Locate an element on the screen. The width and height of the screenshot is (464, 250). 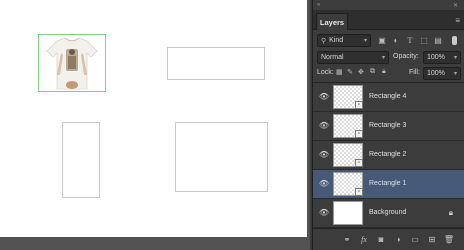
layer-name: Rectangle 4 is located at coordinates (388, 96).